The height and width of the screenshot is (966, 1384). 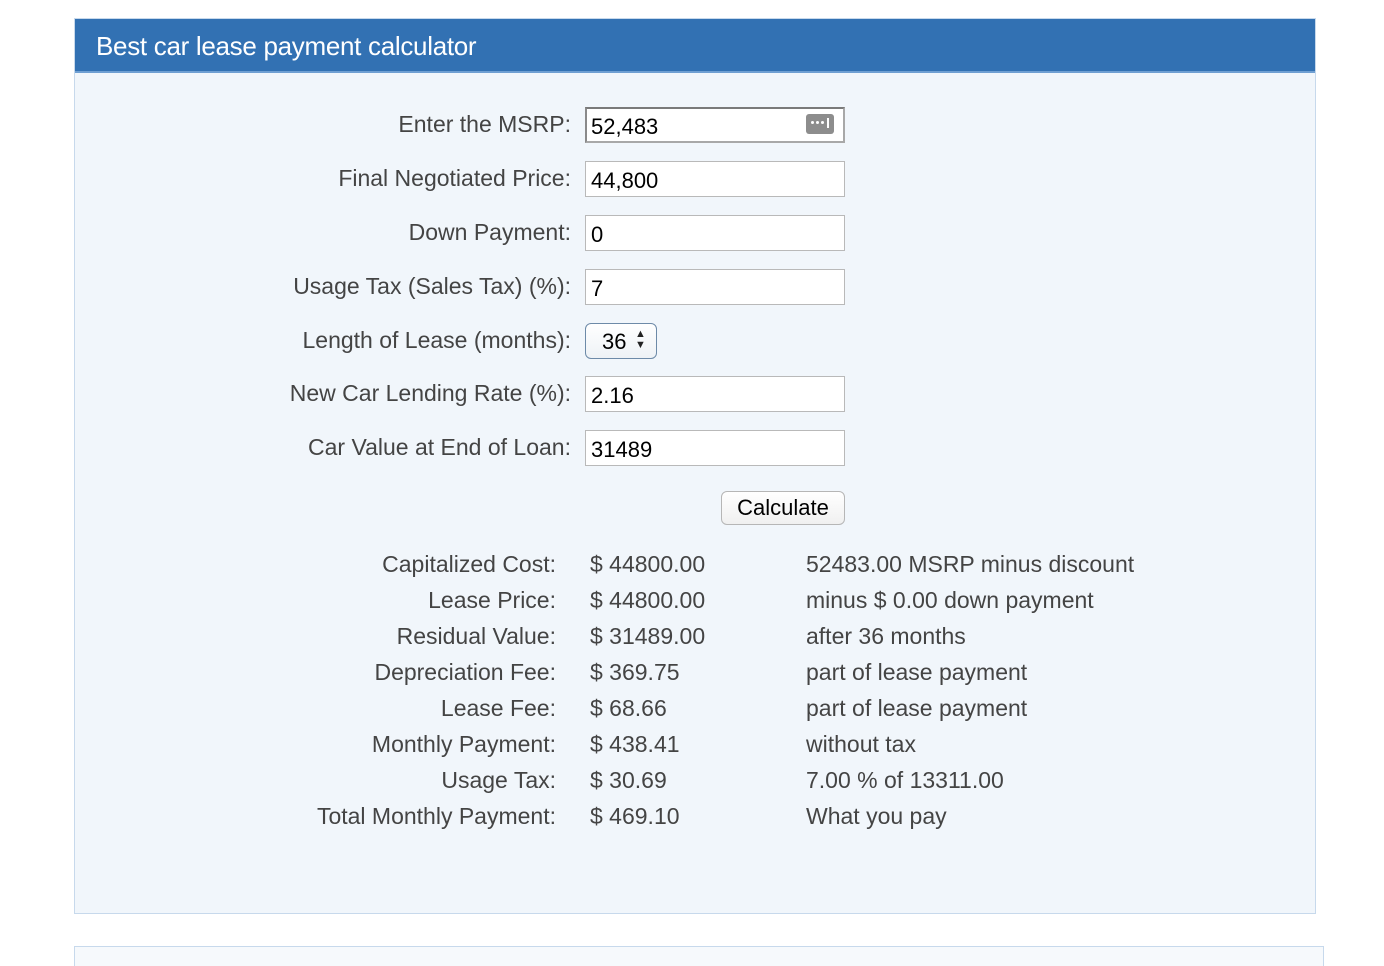 What do you see at coordinates (715, 287) in the screenshot?
I see `usage-tax-input` at bounding box center [715, 287].